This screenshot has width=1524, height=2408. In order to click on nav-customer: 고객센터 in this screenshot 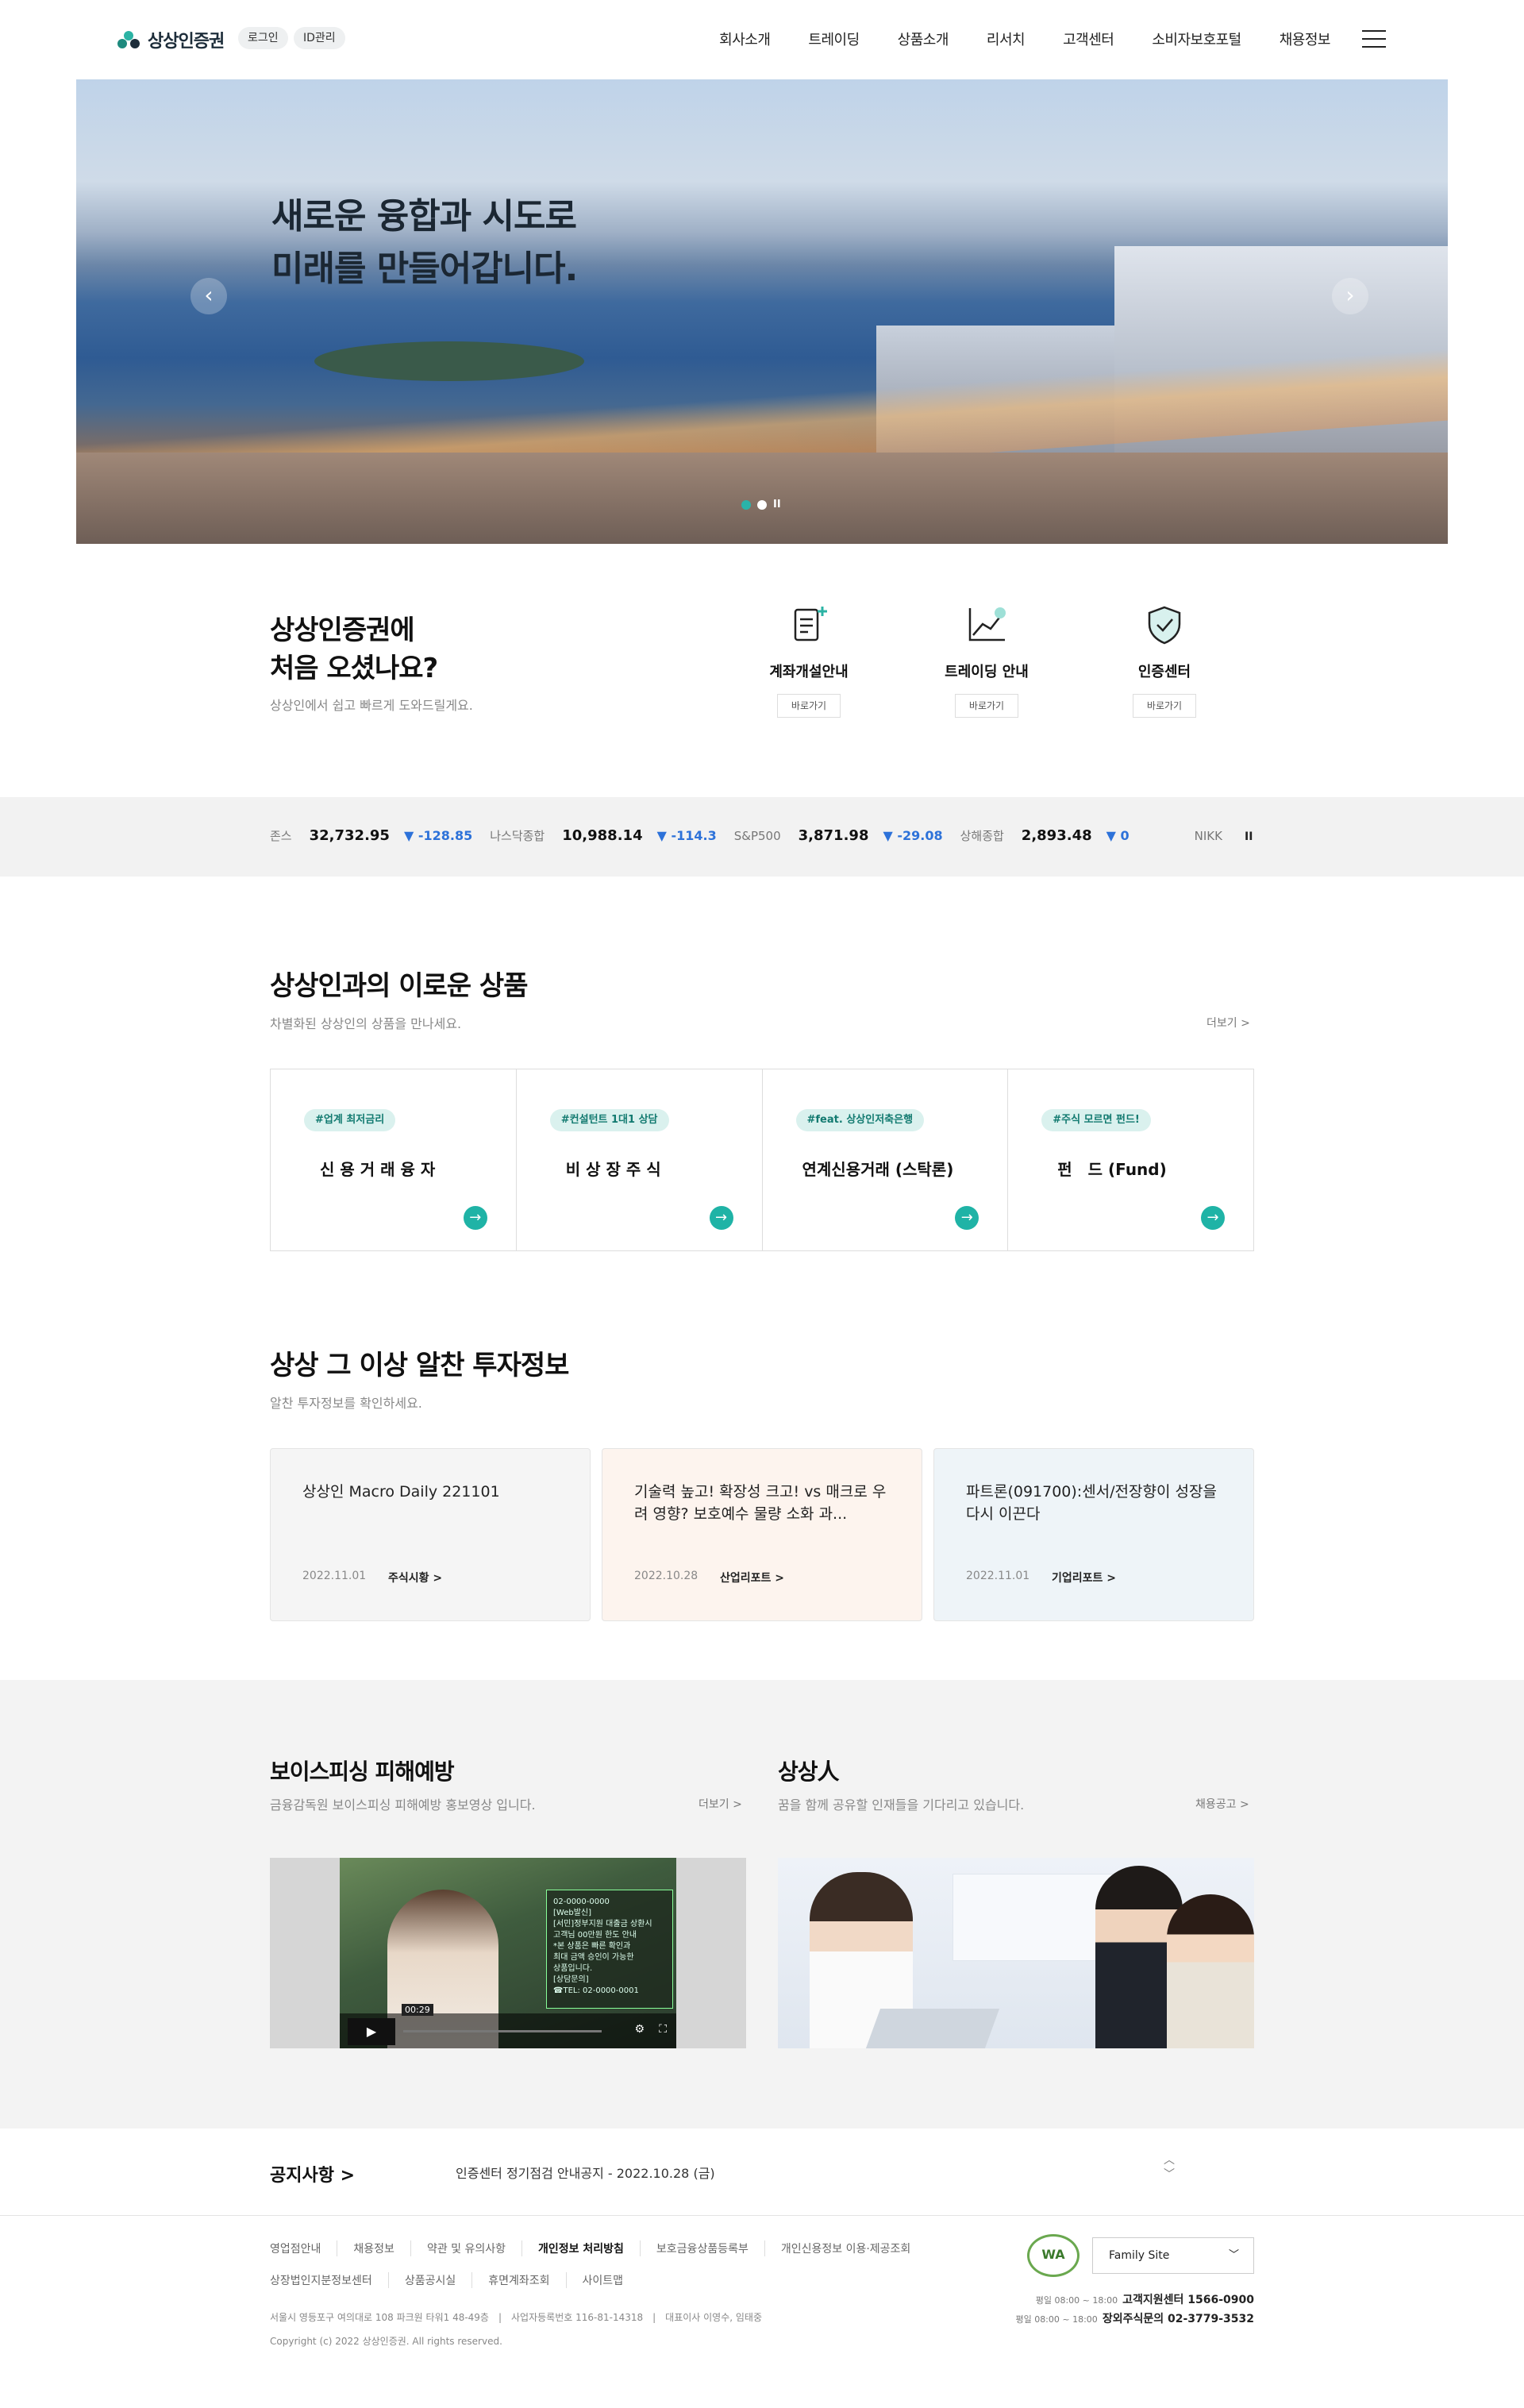, I will do `click(1088, 39)`.